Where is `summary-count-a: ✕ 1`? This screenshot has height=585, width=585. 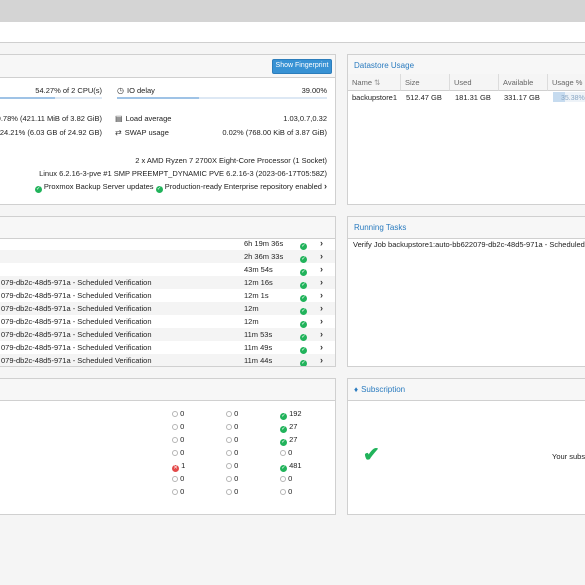 summary-count-a: ✕ 1 is located at coordinates (178, 465).